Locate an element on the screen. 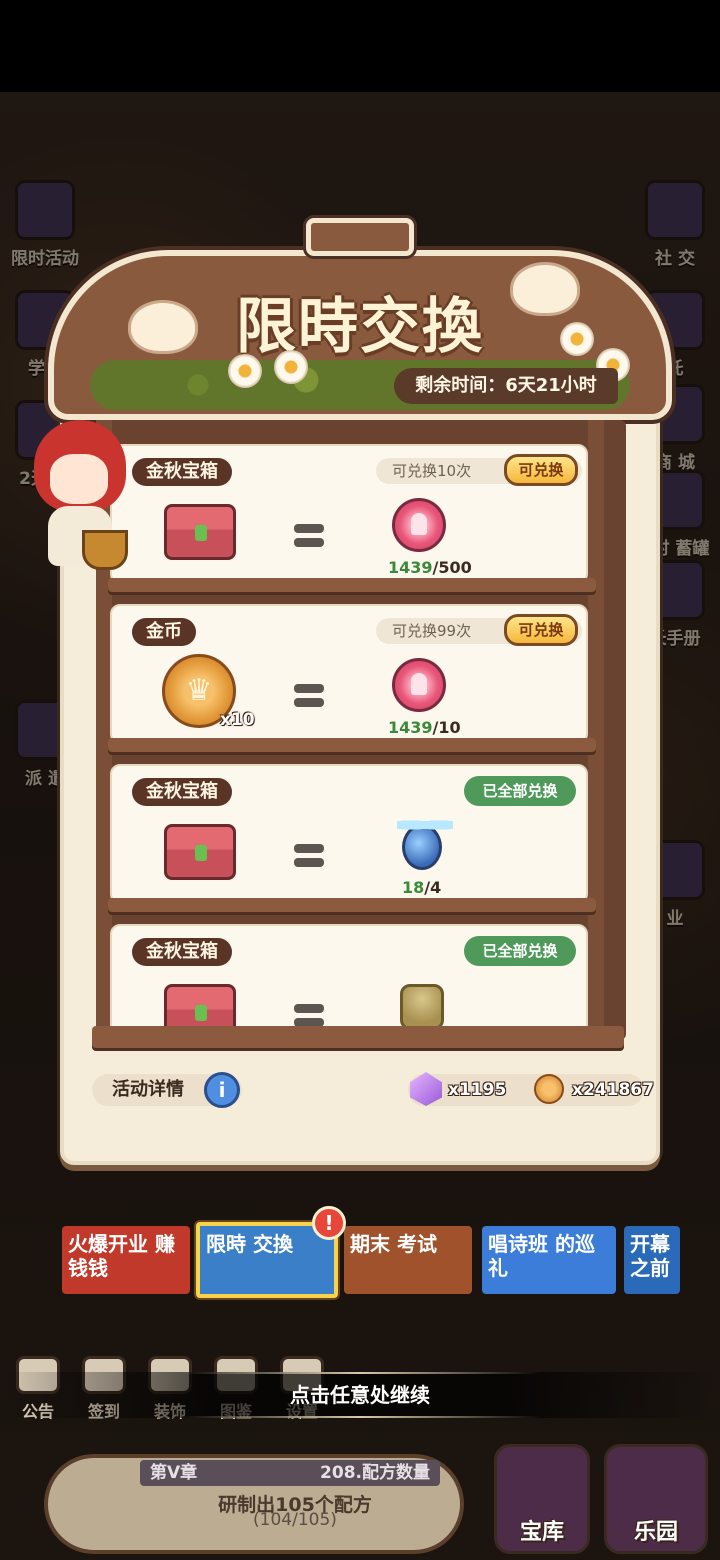  bird-right-icon is located at coordinates (545, 289).